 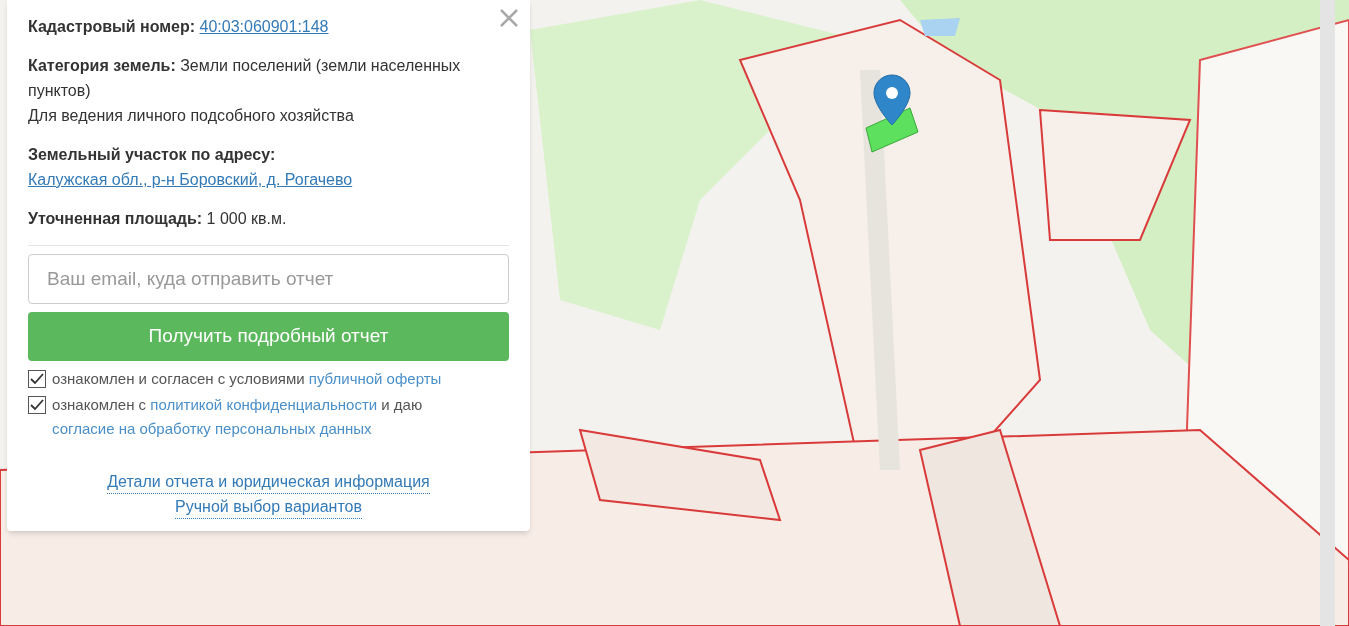 I want to click on consent-text: ознакомлен с политикой конфиденциальности и даю согласие на обработку персональных данных, so click(x=238, y=417).